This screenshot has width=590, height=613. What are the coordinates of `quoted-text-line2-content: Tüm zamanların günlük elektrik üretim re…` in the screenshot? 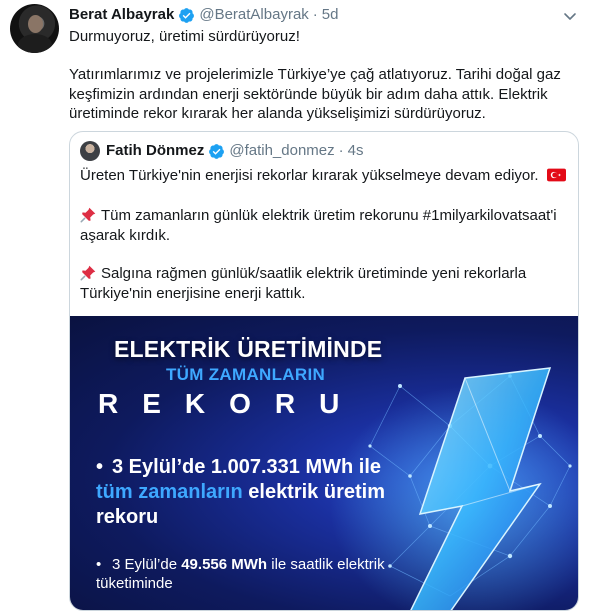 It's located at (318, 225).